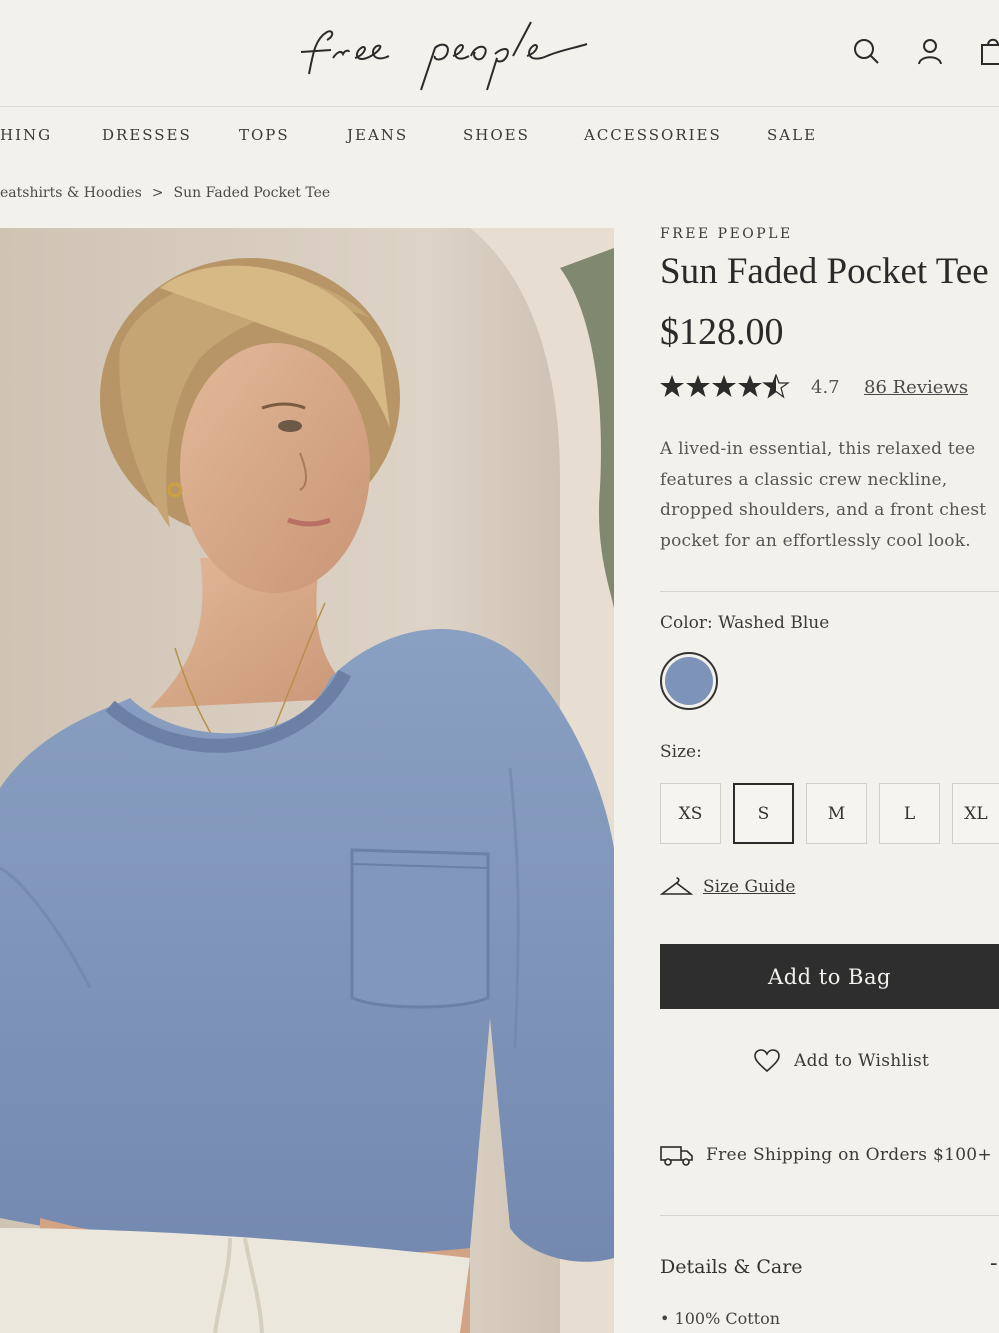  What do you see at coordinates (731, 1267) in the screenshot?
I see `details-care-accordion: Details & Care` at bounding box center [731, 1267].